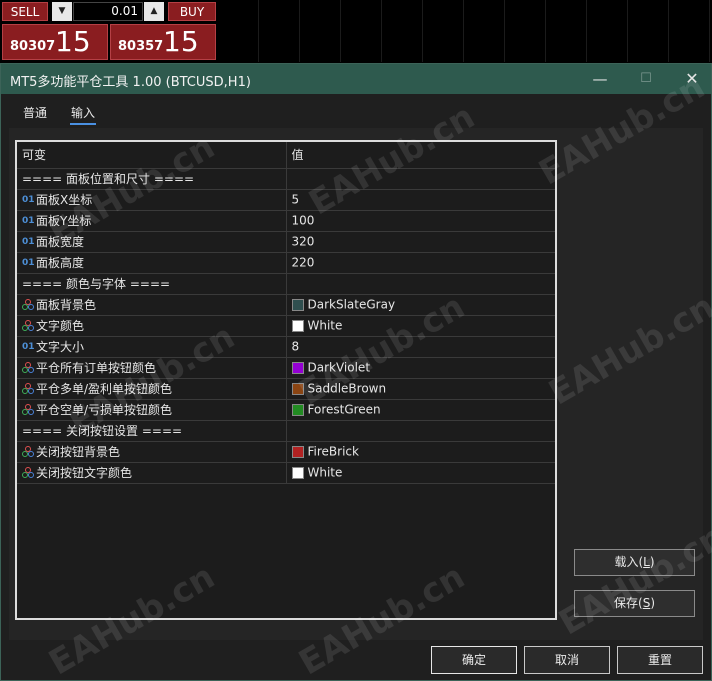 The height and width of the screenshot is (681, 712). I want to click on parameter-name-cell: 平仓空单/亏损单按钮颜色, so click(152, 410).